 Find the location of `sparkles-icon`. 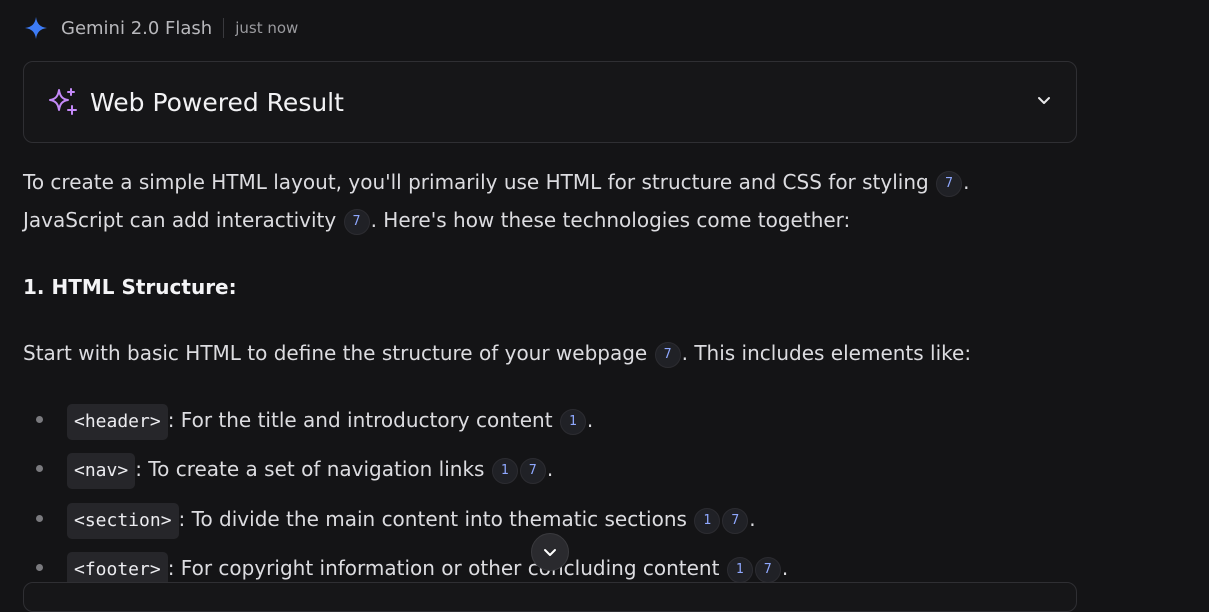

sparkles-icon is located at coordinates (63, 102).